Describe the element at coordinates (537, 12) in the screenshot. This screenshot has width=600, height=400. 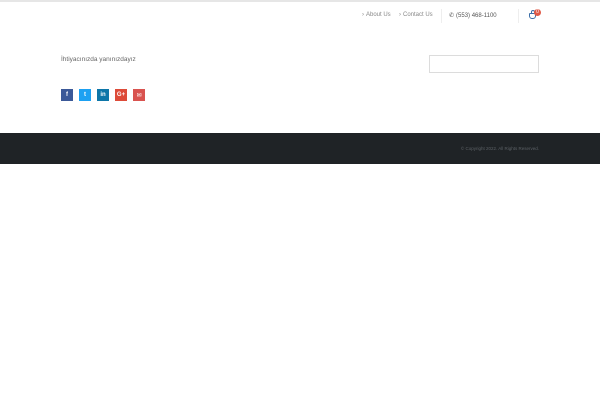
I see `cart-count-badge: 0` at that location.